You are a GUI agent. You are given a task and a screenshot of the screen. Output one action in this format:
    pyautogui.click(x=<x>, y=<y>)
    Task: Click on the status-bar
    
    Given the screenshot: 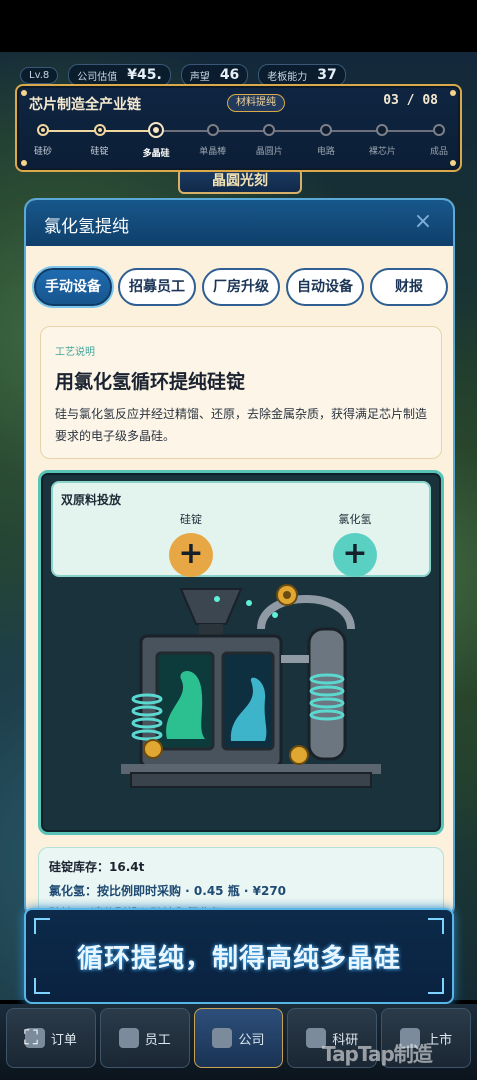 What is the action you would take?
    pyautogui.click(x=238, y=26)
    